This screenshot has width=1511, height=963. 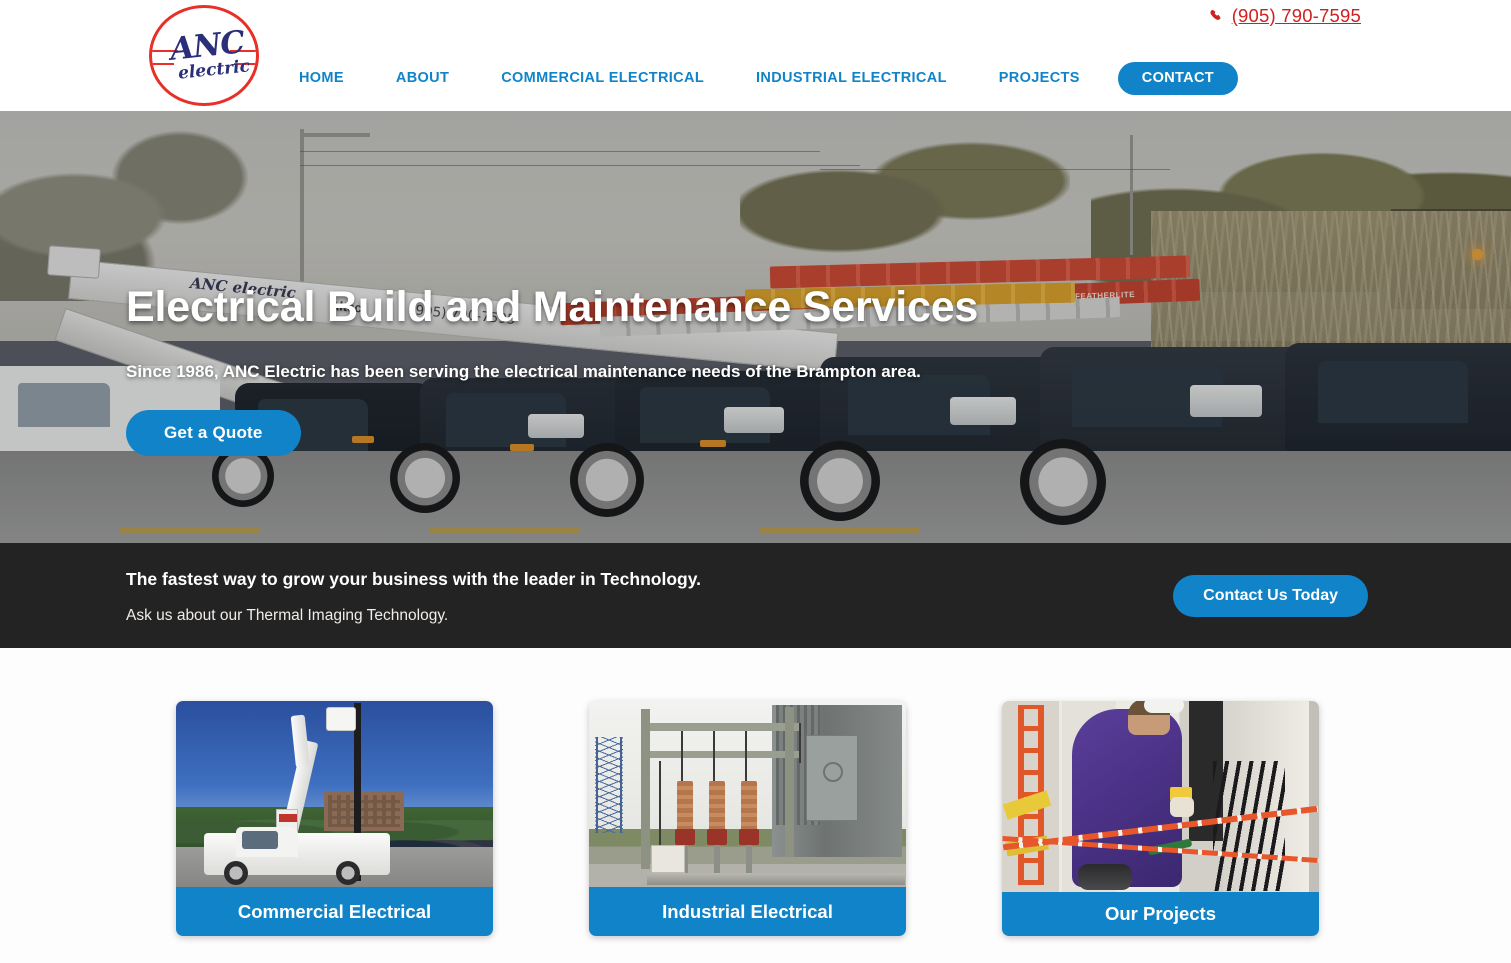 I want to click on service-card-our-projects: Our Projects, so click(x=1160, y=818).